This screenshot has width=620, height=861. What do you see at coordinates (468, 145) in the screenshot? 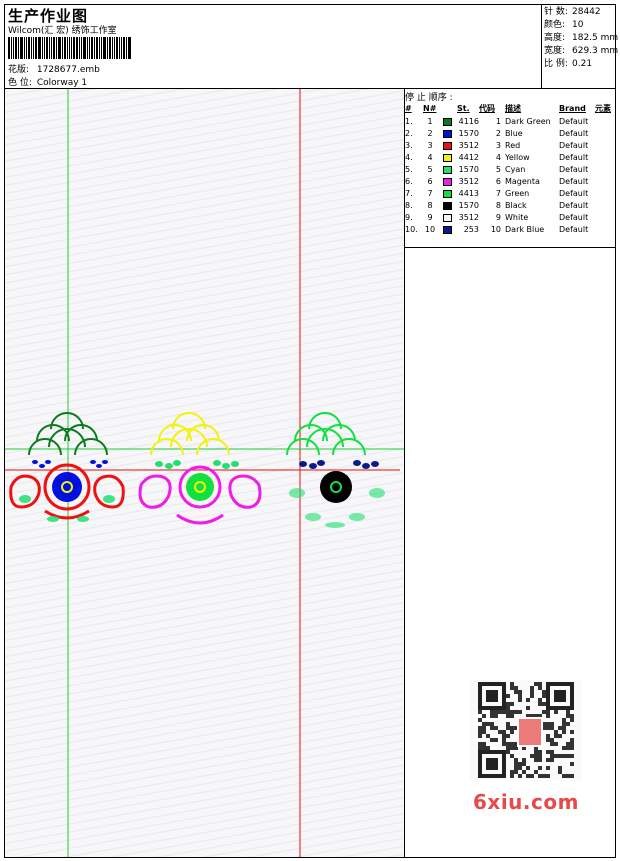
I see `row-stitches: 3512` at bounding box center [468, 145].